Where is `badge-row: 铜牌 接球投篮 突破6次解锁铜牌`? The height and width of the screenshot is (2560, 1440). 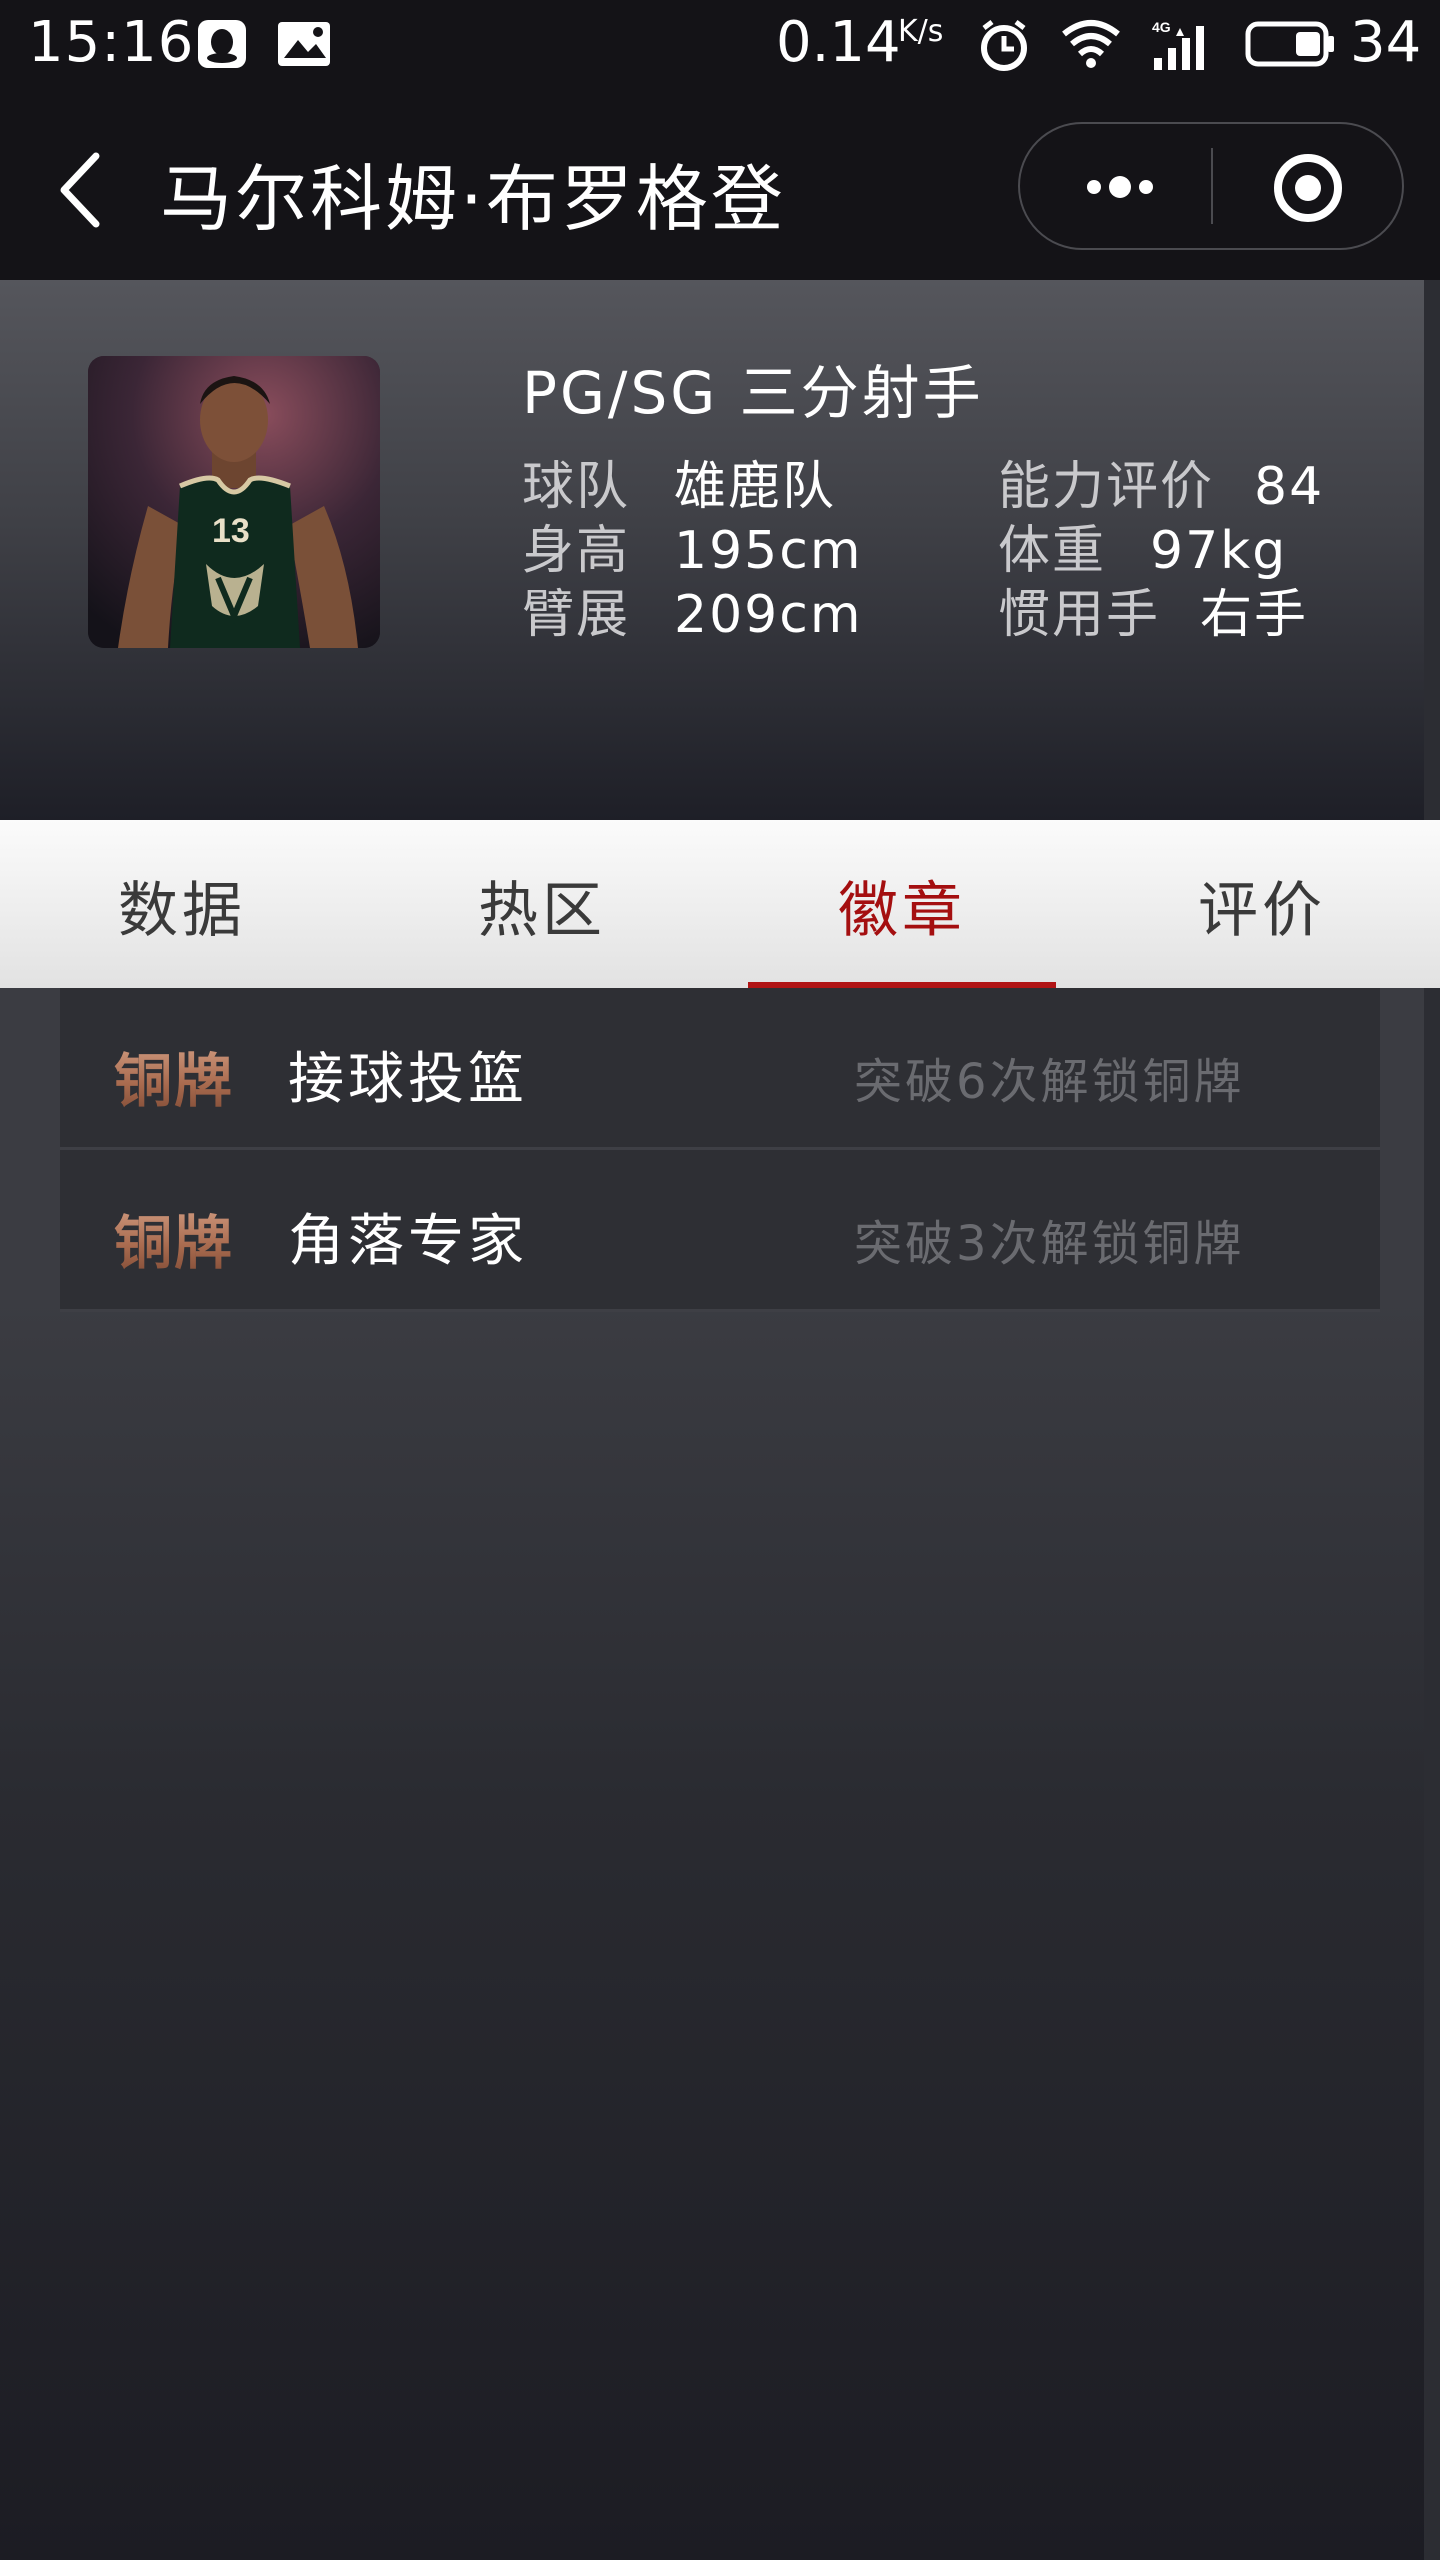
badge-row: 铜牌 接球投篮 突破6次解锁铜牌 is located at coordinates (720, 1069).